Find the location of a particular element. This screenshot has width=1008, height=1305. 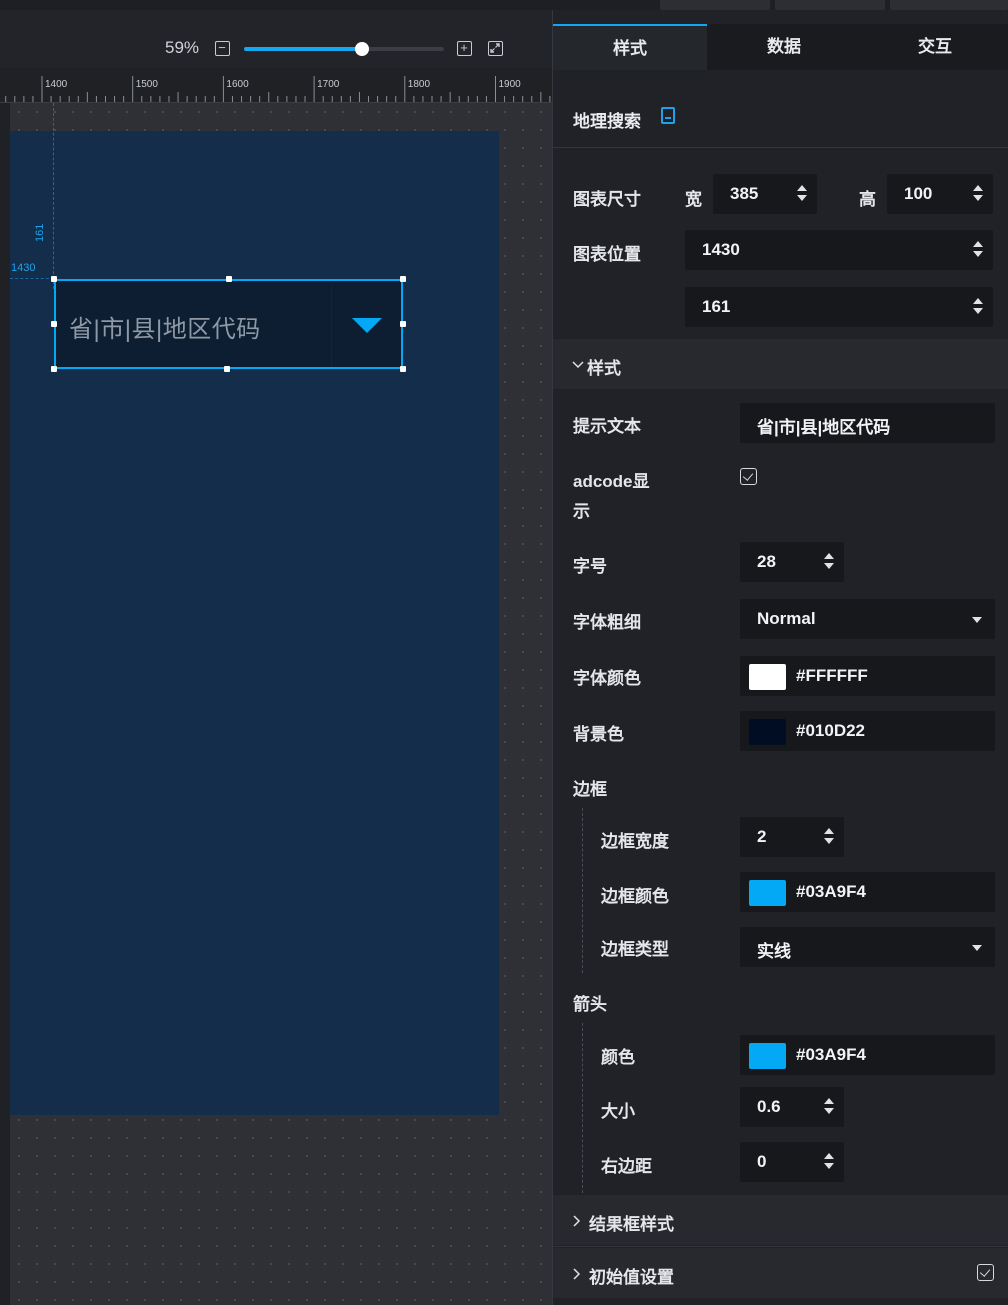

document-icon is located at coordinates (668, 115).